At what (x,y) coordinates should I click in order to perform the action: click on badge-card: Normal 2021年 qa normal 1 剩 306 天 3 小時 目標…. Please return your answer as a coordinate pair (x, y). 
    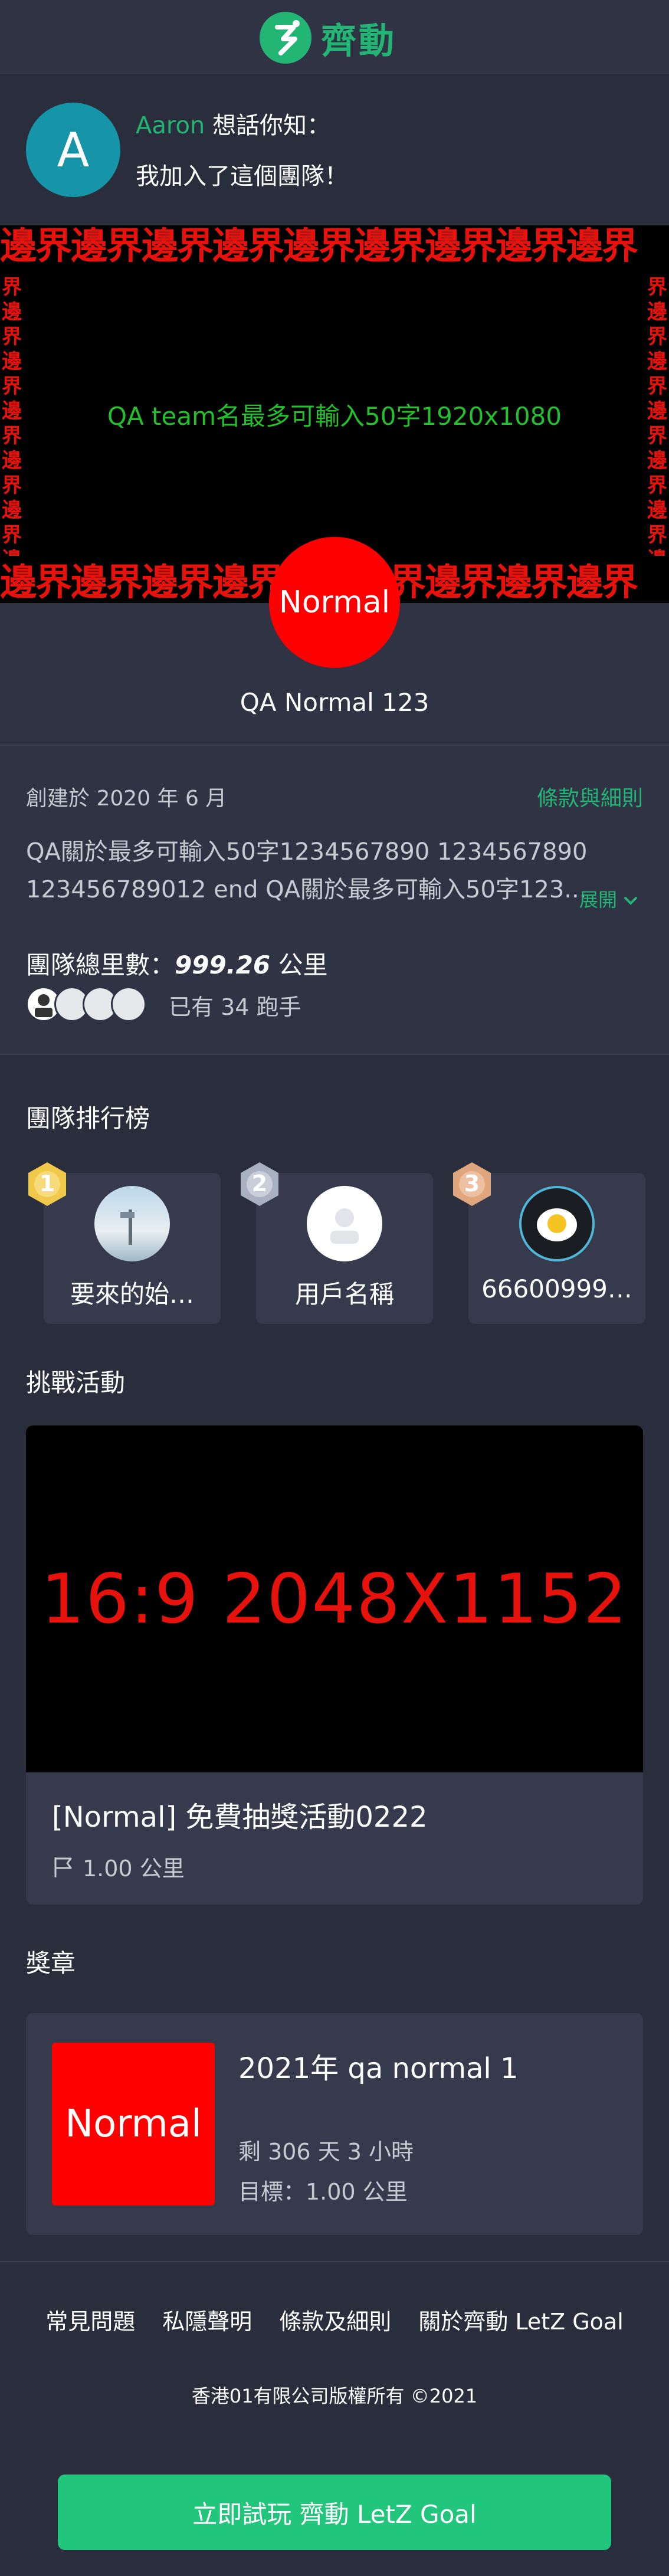
    Looking at the image, I should click on (335, 2124).